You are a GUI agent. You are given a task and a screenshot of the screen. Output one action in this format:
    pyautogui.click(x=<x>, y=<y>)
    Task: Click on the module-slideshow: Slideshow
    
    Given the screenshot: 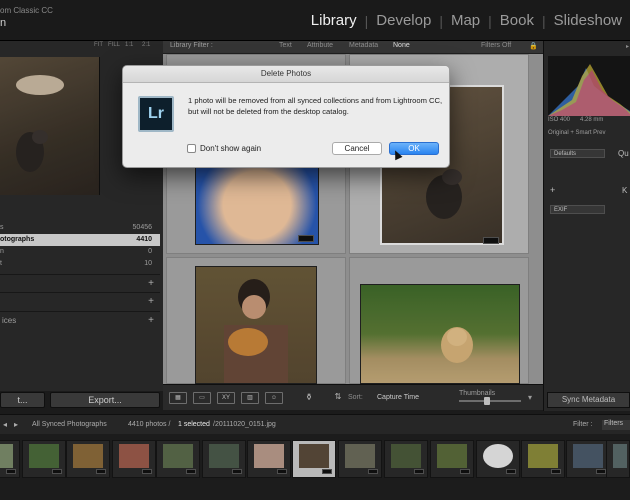 What is the action you would take?
    pyautogui.click(x=588, y=20)
    